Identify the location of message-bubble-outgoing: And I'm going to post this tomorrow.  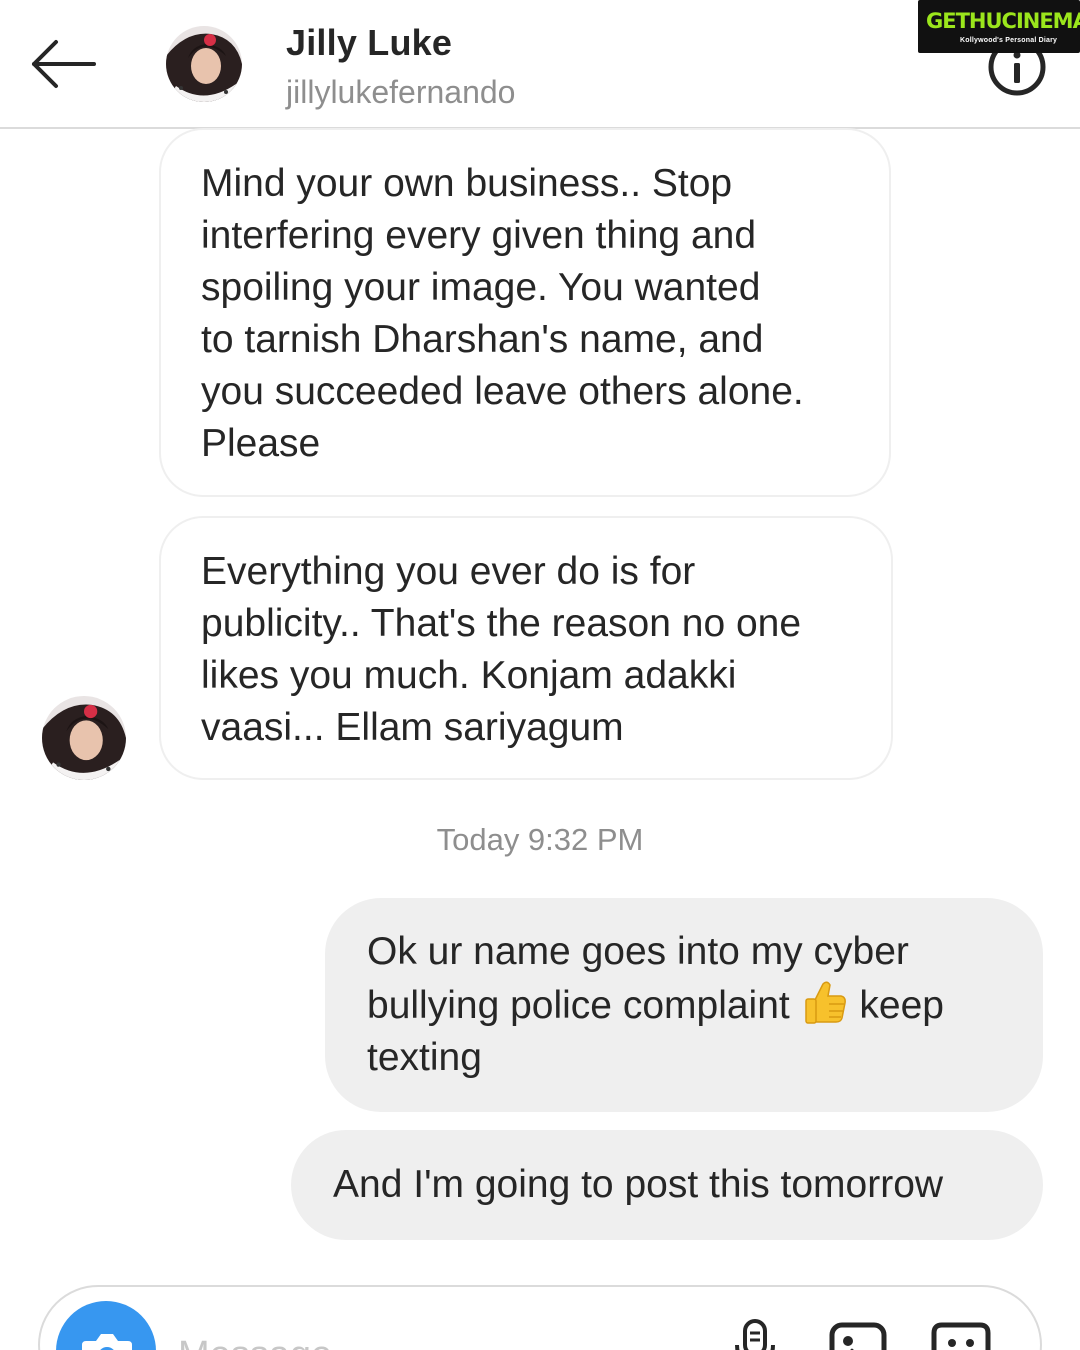
(667, 1185).